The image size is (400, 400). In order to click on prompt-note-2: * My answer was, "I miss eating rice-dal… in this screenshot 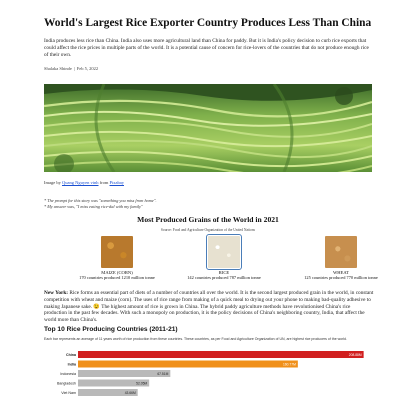, I will do `click(93, 206)`.